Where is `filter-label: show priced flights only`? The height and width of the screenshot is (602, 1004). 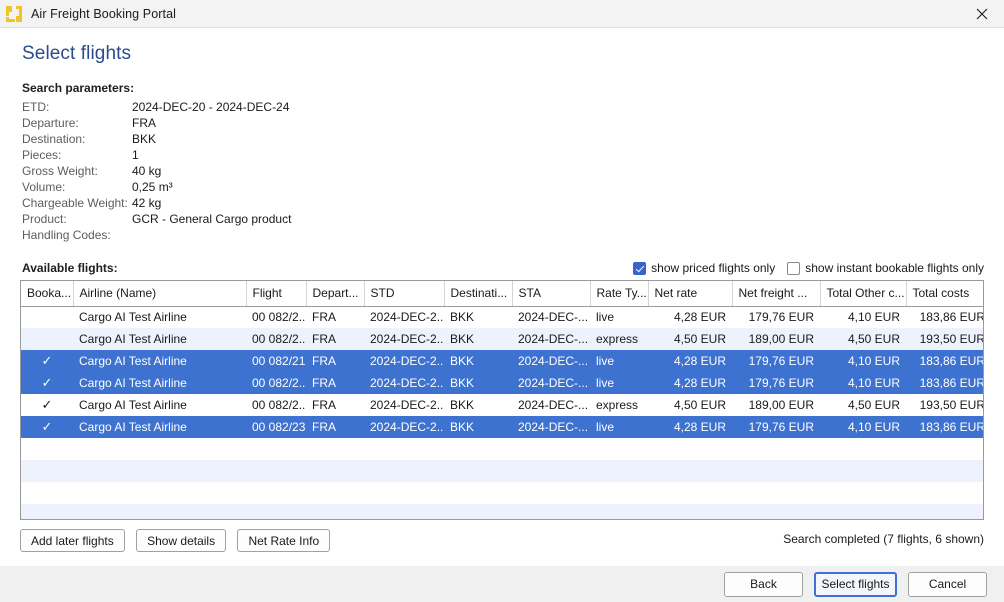
filter-label: show priced flights only is located at coordinates (713, 268).